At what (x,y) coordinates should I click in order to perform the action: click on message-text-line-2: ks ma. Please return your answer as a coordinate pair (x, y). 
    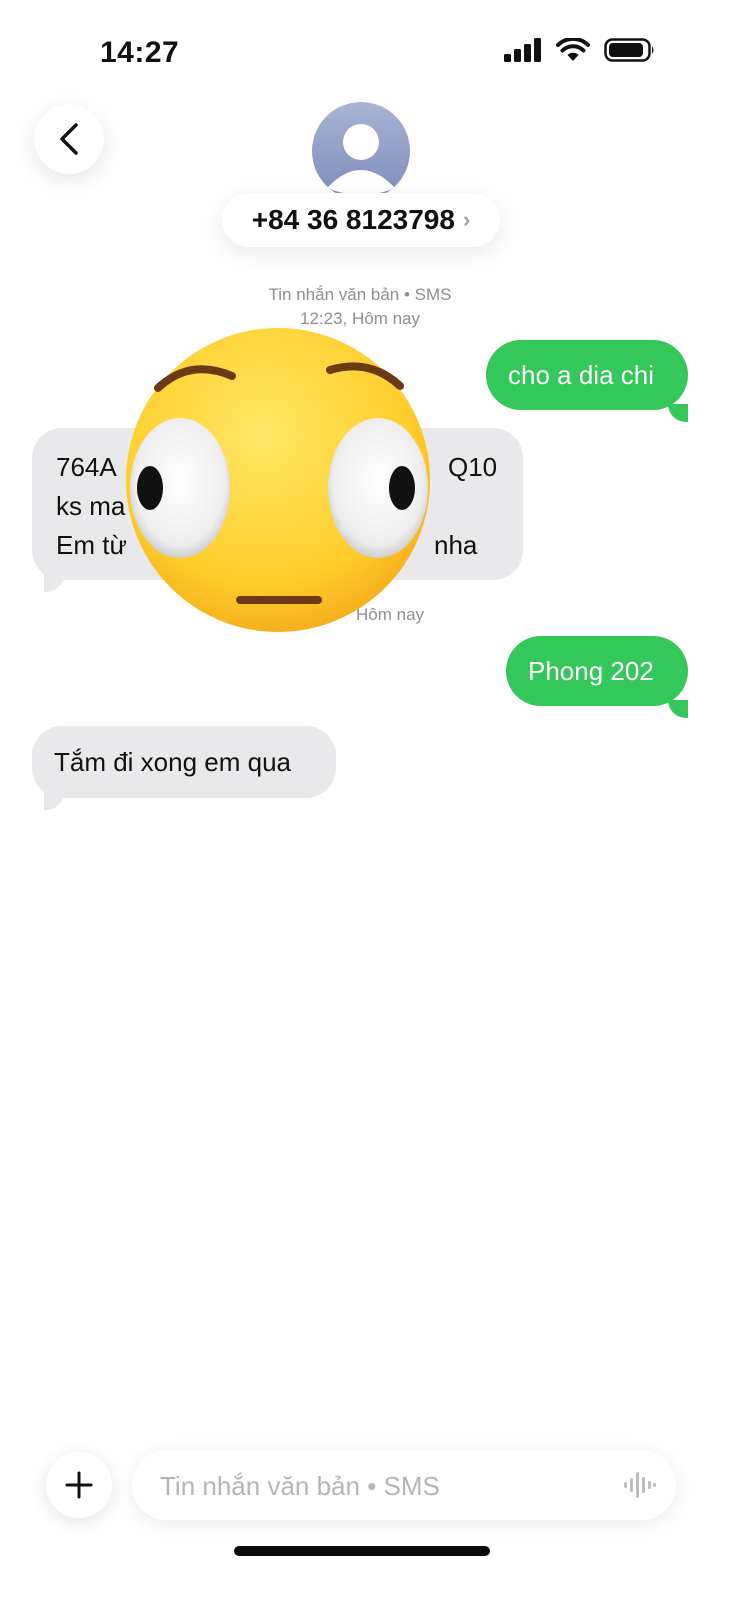
    Looking at the image, I should click on (91, 506).